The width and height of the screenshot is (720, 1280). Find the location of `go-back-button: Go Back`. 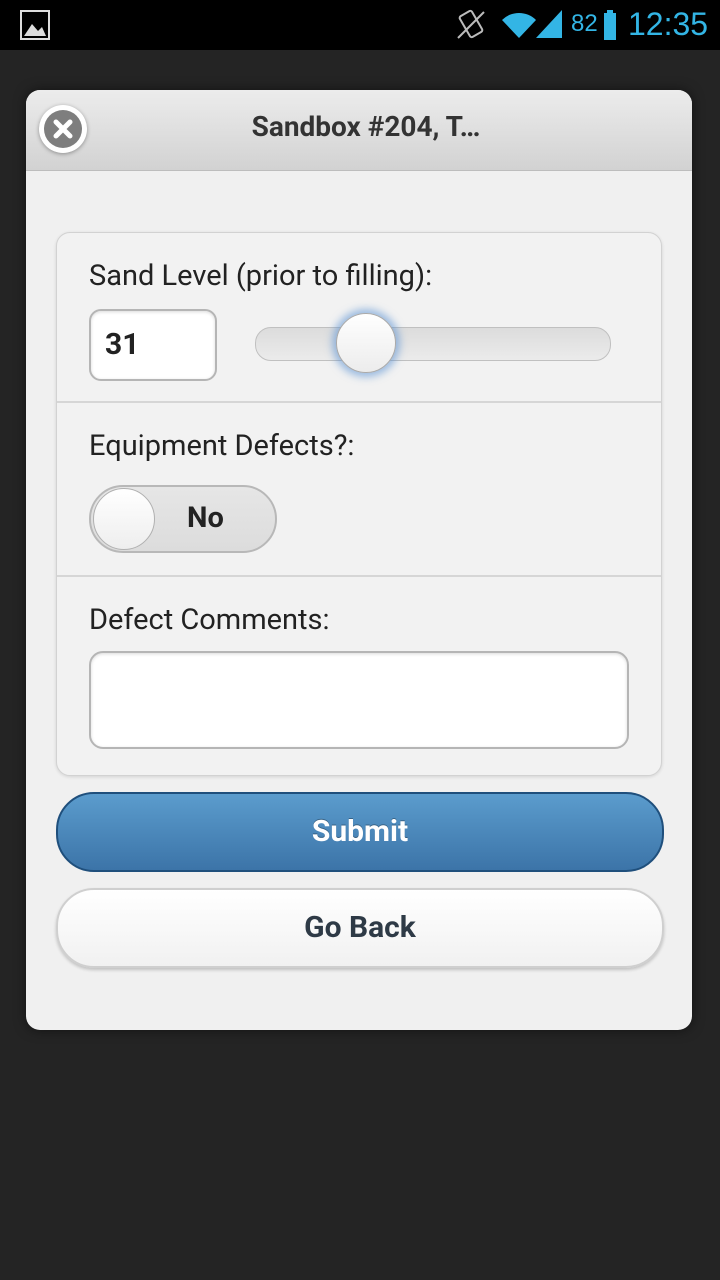

go-back-button: Go Back is located at coordinates (360, 928).